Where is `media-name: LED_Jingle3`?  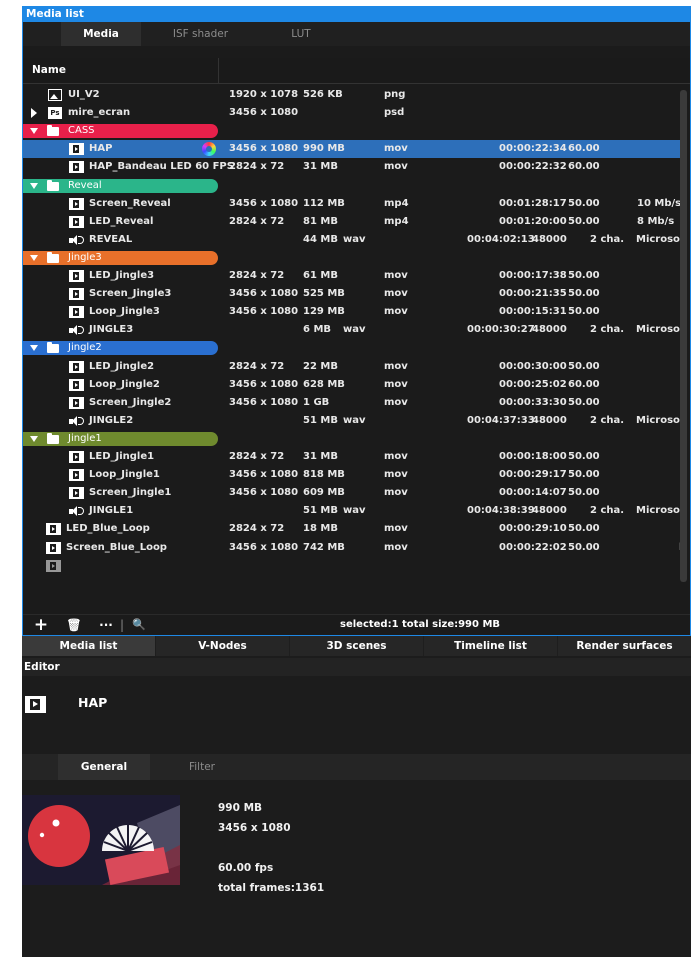
media-name: LED_Jingle3 is located at coordinates (122, 275).